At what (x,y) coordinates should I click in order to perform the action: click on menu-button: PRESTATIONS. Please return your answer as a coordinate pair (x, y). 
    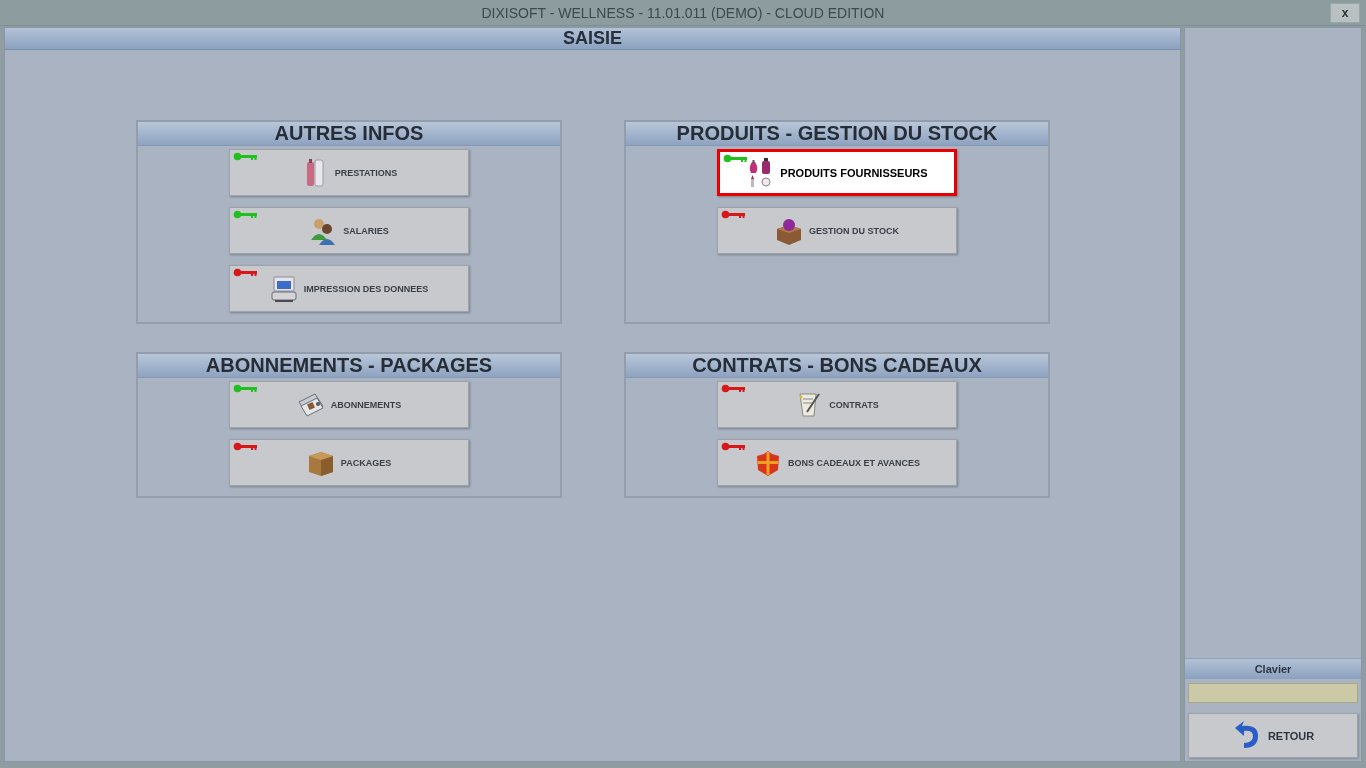
    Looking at the image, I should click on (349, 172).